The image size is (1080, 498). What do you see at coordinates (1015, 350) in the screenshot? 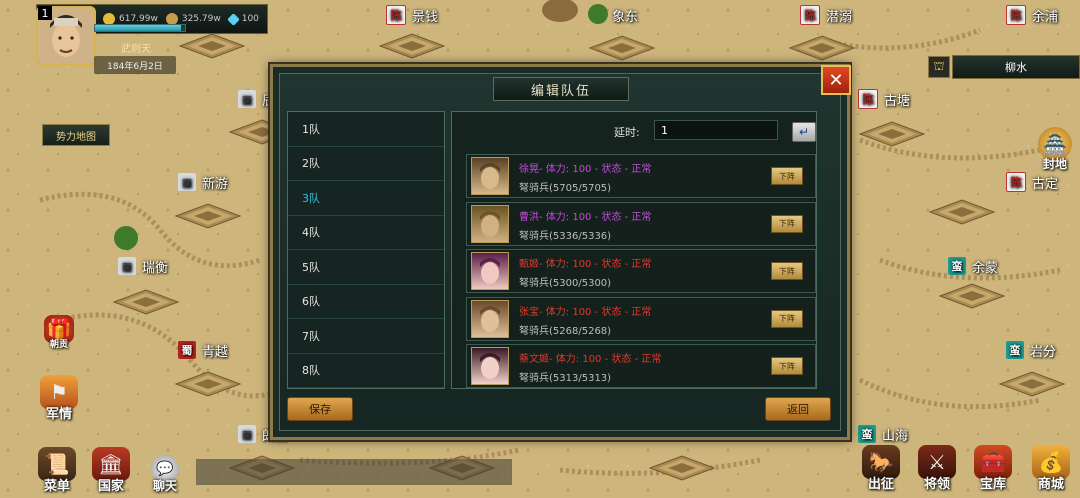
I see `faction-badge: 蛮` at bounding box center [1015, 350].